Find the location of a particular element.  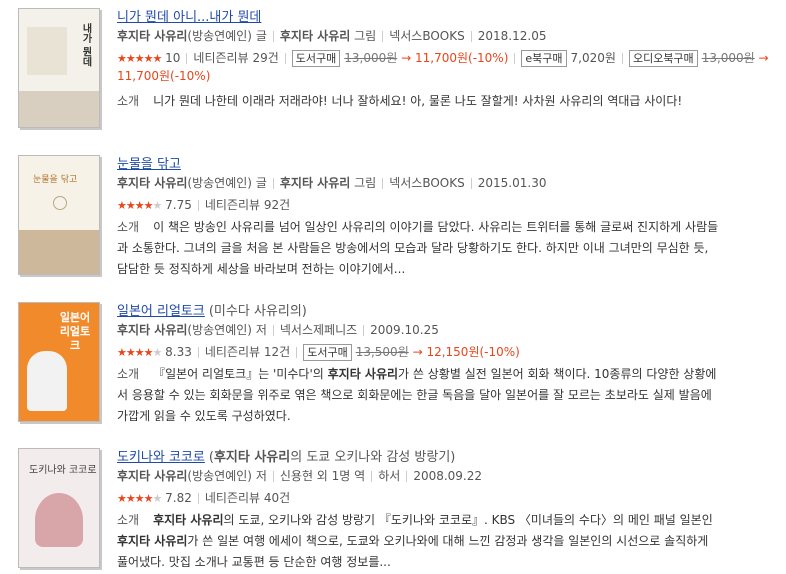

audio-sale-price: 11,700원(-10%) is located at coordinates (164, 76).